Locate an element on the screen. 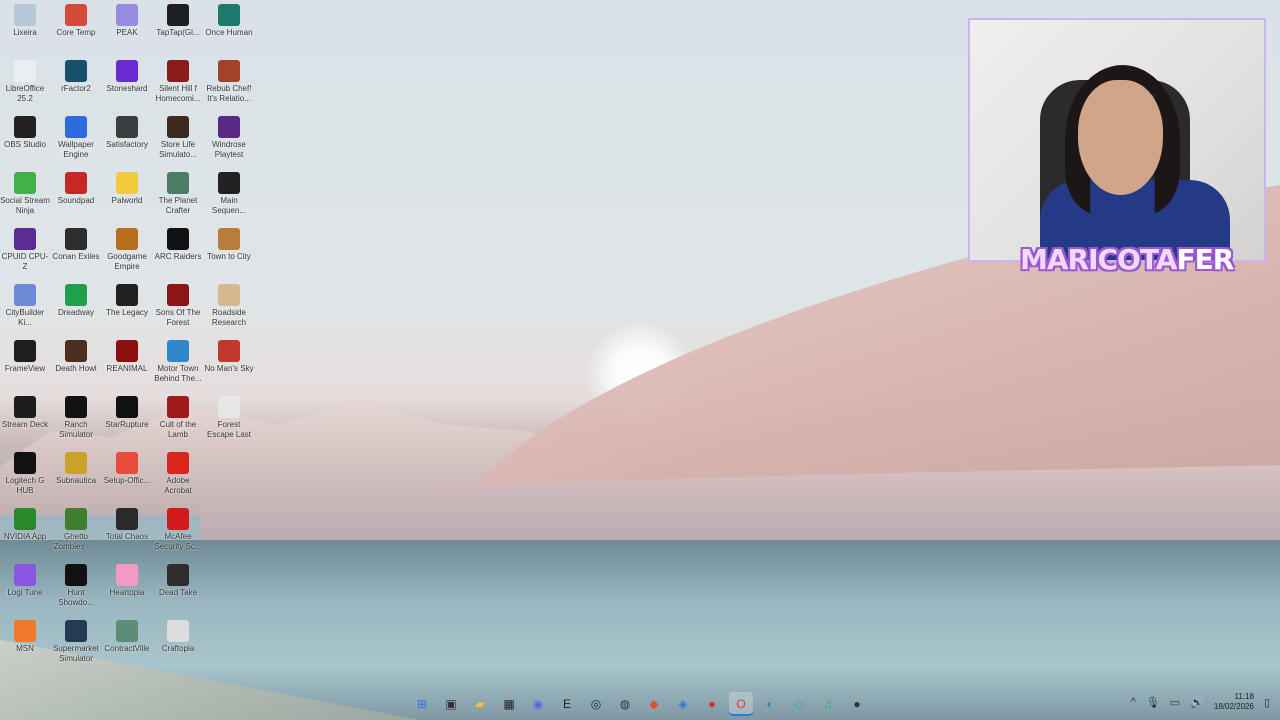 The image size is (1280, 720). desktop-icon: Total Chaos is located at coordinates (127, 531).